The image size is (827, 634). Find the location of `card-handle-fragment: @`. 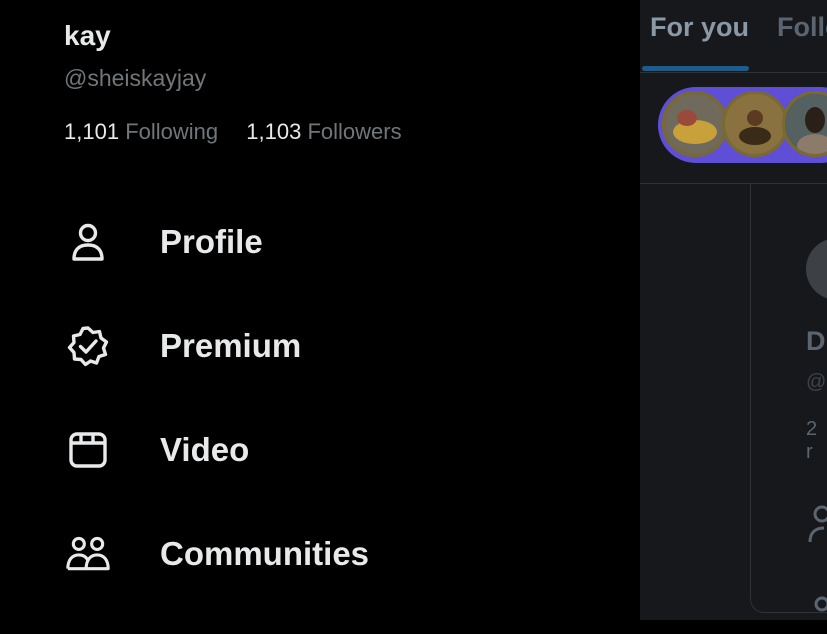

card-handle-fragment: @ is located at coordinates (816, 382).